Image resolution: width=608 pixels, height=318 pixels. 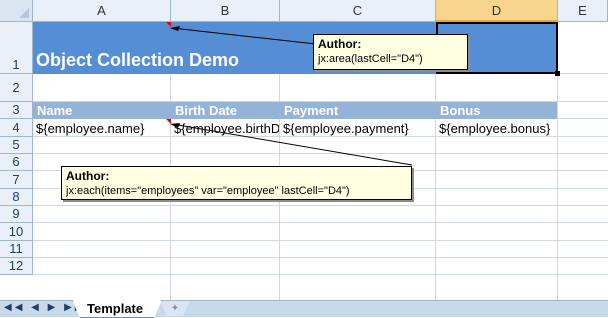 What do you see at coordinates (44, 307) in the screenshot?
I see `sheet-nav-arrows-icon: ◀◀ ◀ ▶ ▶▶` at bounding box center [44, 307].